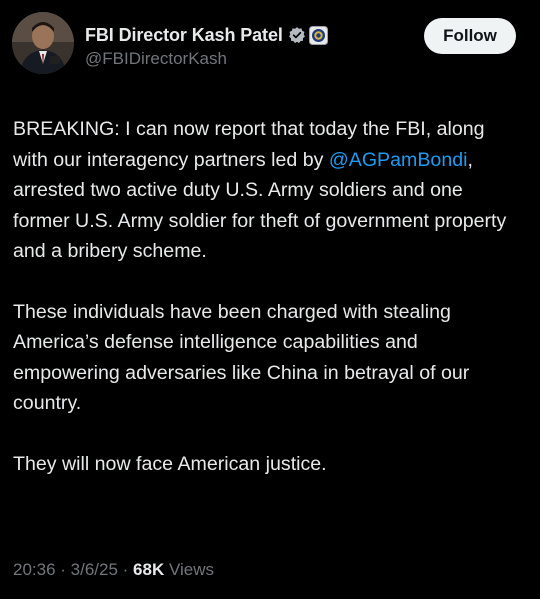  I want to click on views-label: Views, so click(189, 569).